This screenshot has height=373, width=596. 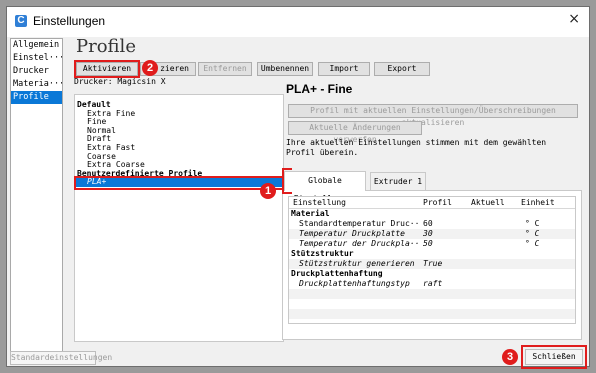 What do you see at coordinates (150, 68) in the screenshot?
I see `annotation-badge-2: 2` at bounding box center [150, 68].